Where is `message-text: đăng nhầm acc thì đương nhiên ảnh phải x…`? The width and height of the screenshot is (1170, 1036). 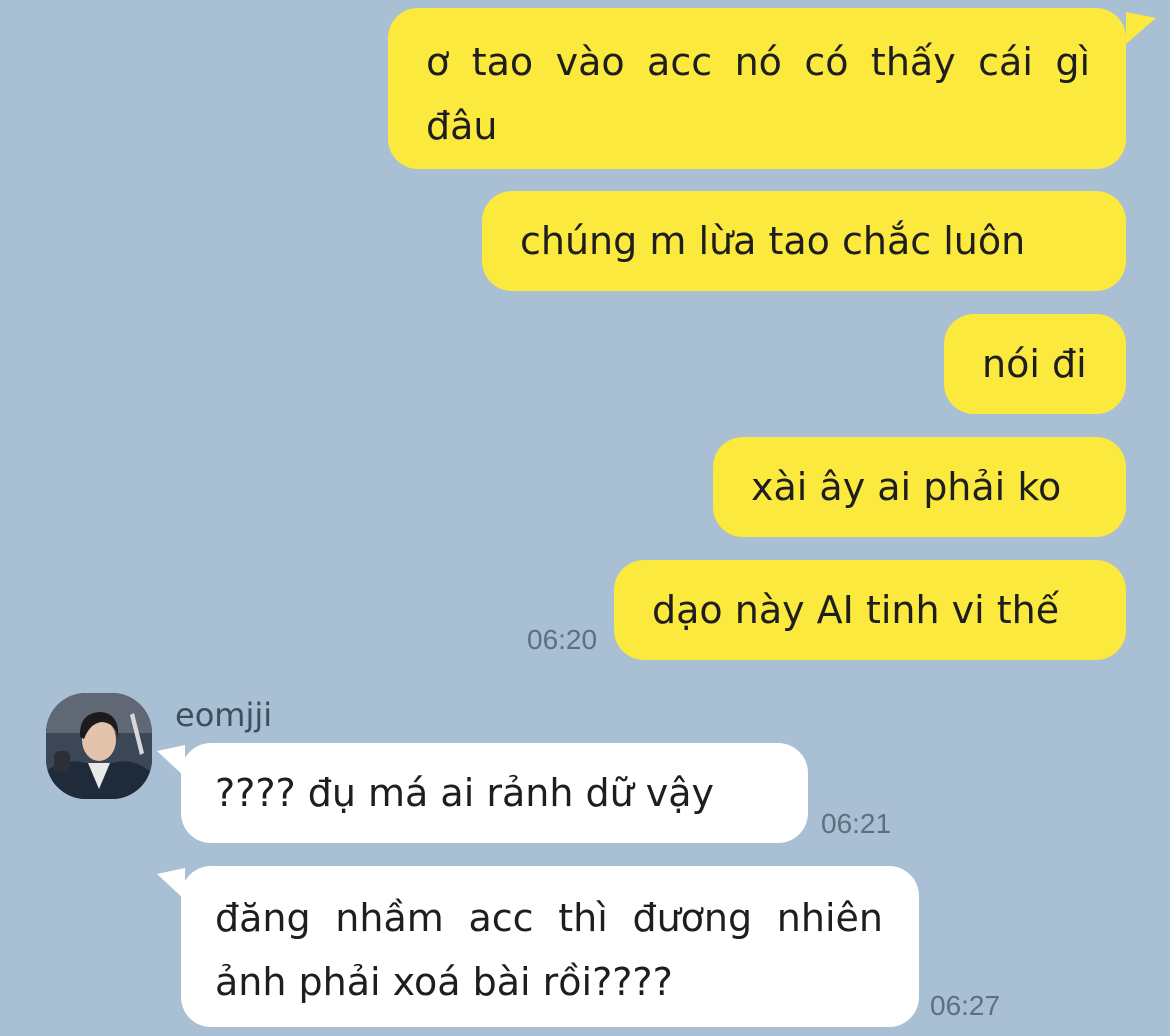 message-text: đăng nhầm acc thì đương nhiên ảnh phải x… is located at coordinates (549, 950).